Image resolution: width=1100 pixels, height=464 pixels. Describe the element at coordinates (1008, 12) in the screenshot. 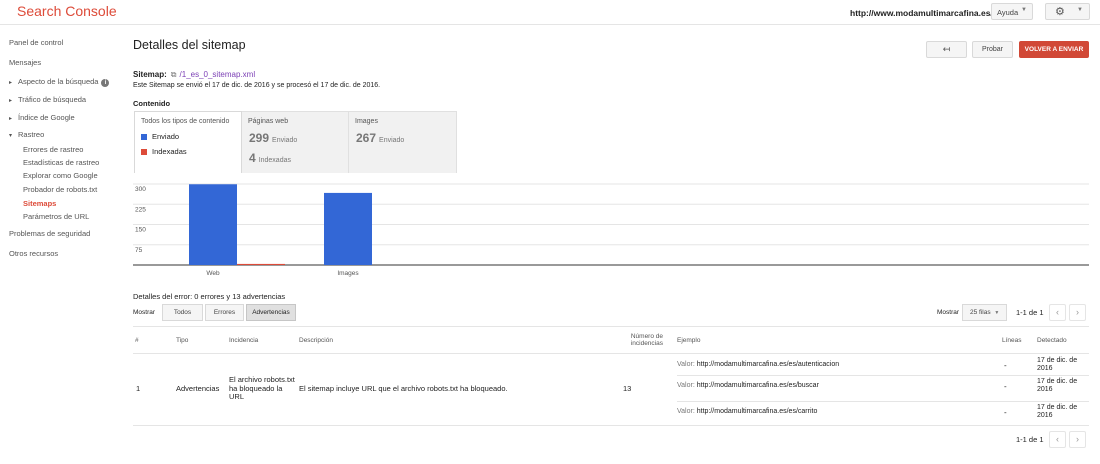

I see `help-label: Ayuda` at that location.